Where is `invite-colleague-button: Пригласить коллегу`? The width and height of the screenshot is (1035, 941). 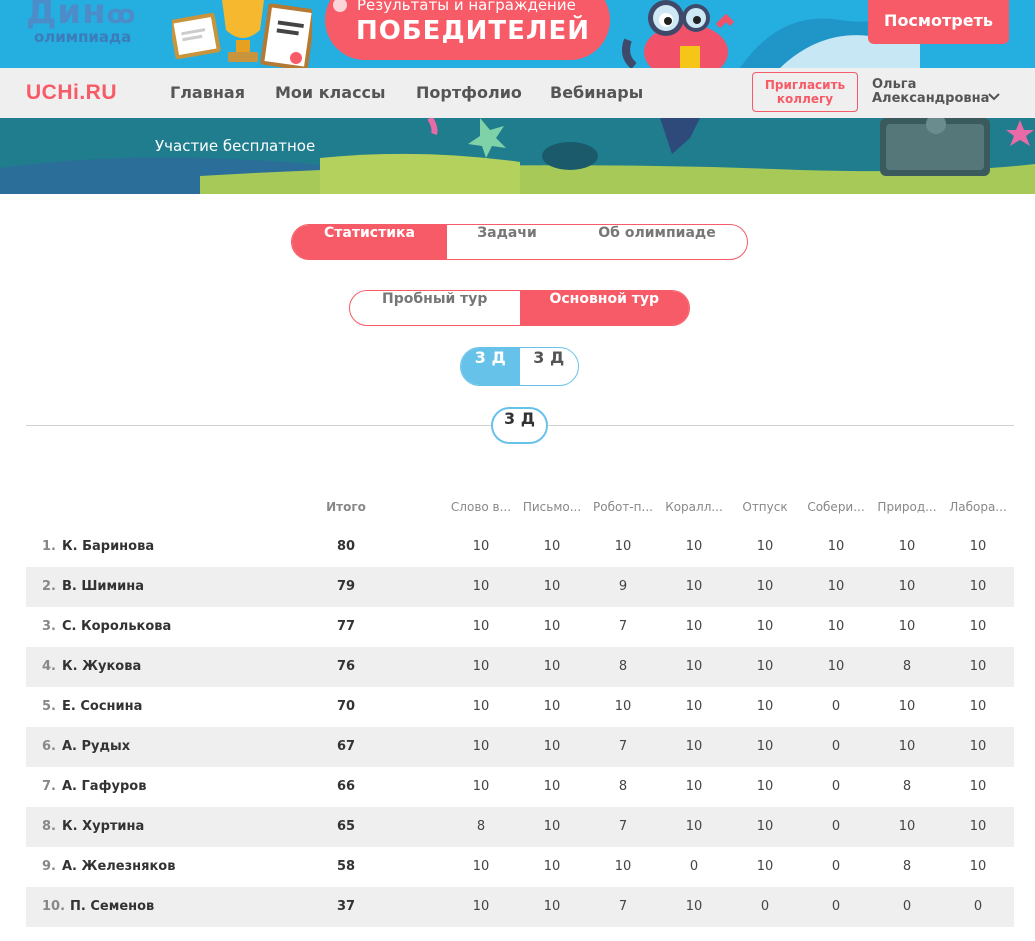
invite-colleague-button: Пригласить коллегу is located at coordinates (805, 92).